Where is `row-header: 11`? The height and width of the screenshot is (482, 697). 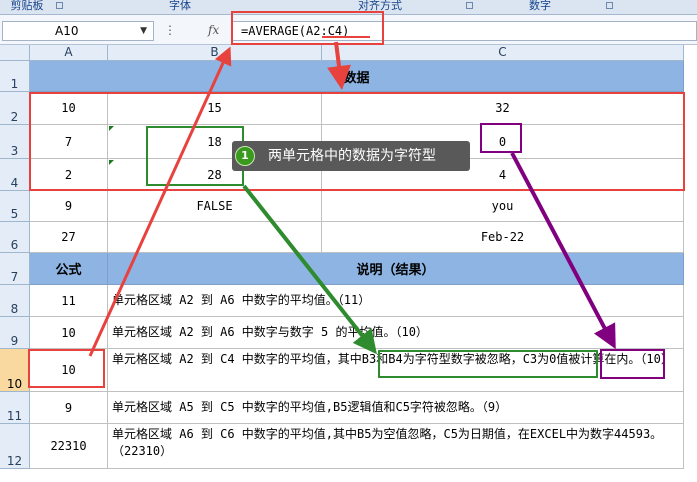
row-header: 11 is located at coordinates (15, 408).